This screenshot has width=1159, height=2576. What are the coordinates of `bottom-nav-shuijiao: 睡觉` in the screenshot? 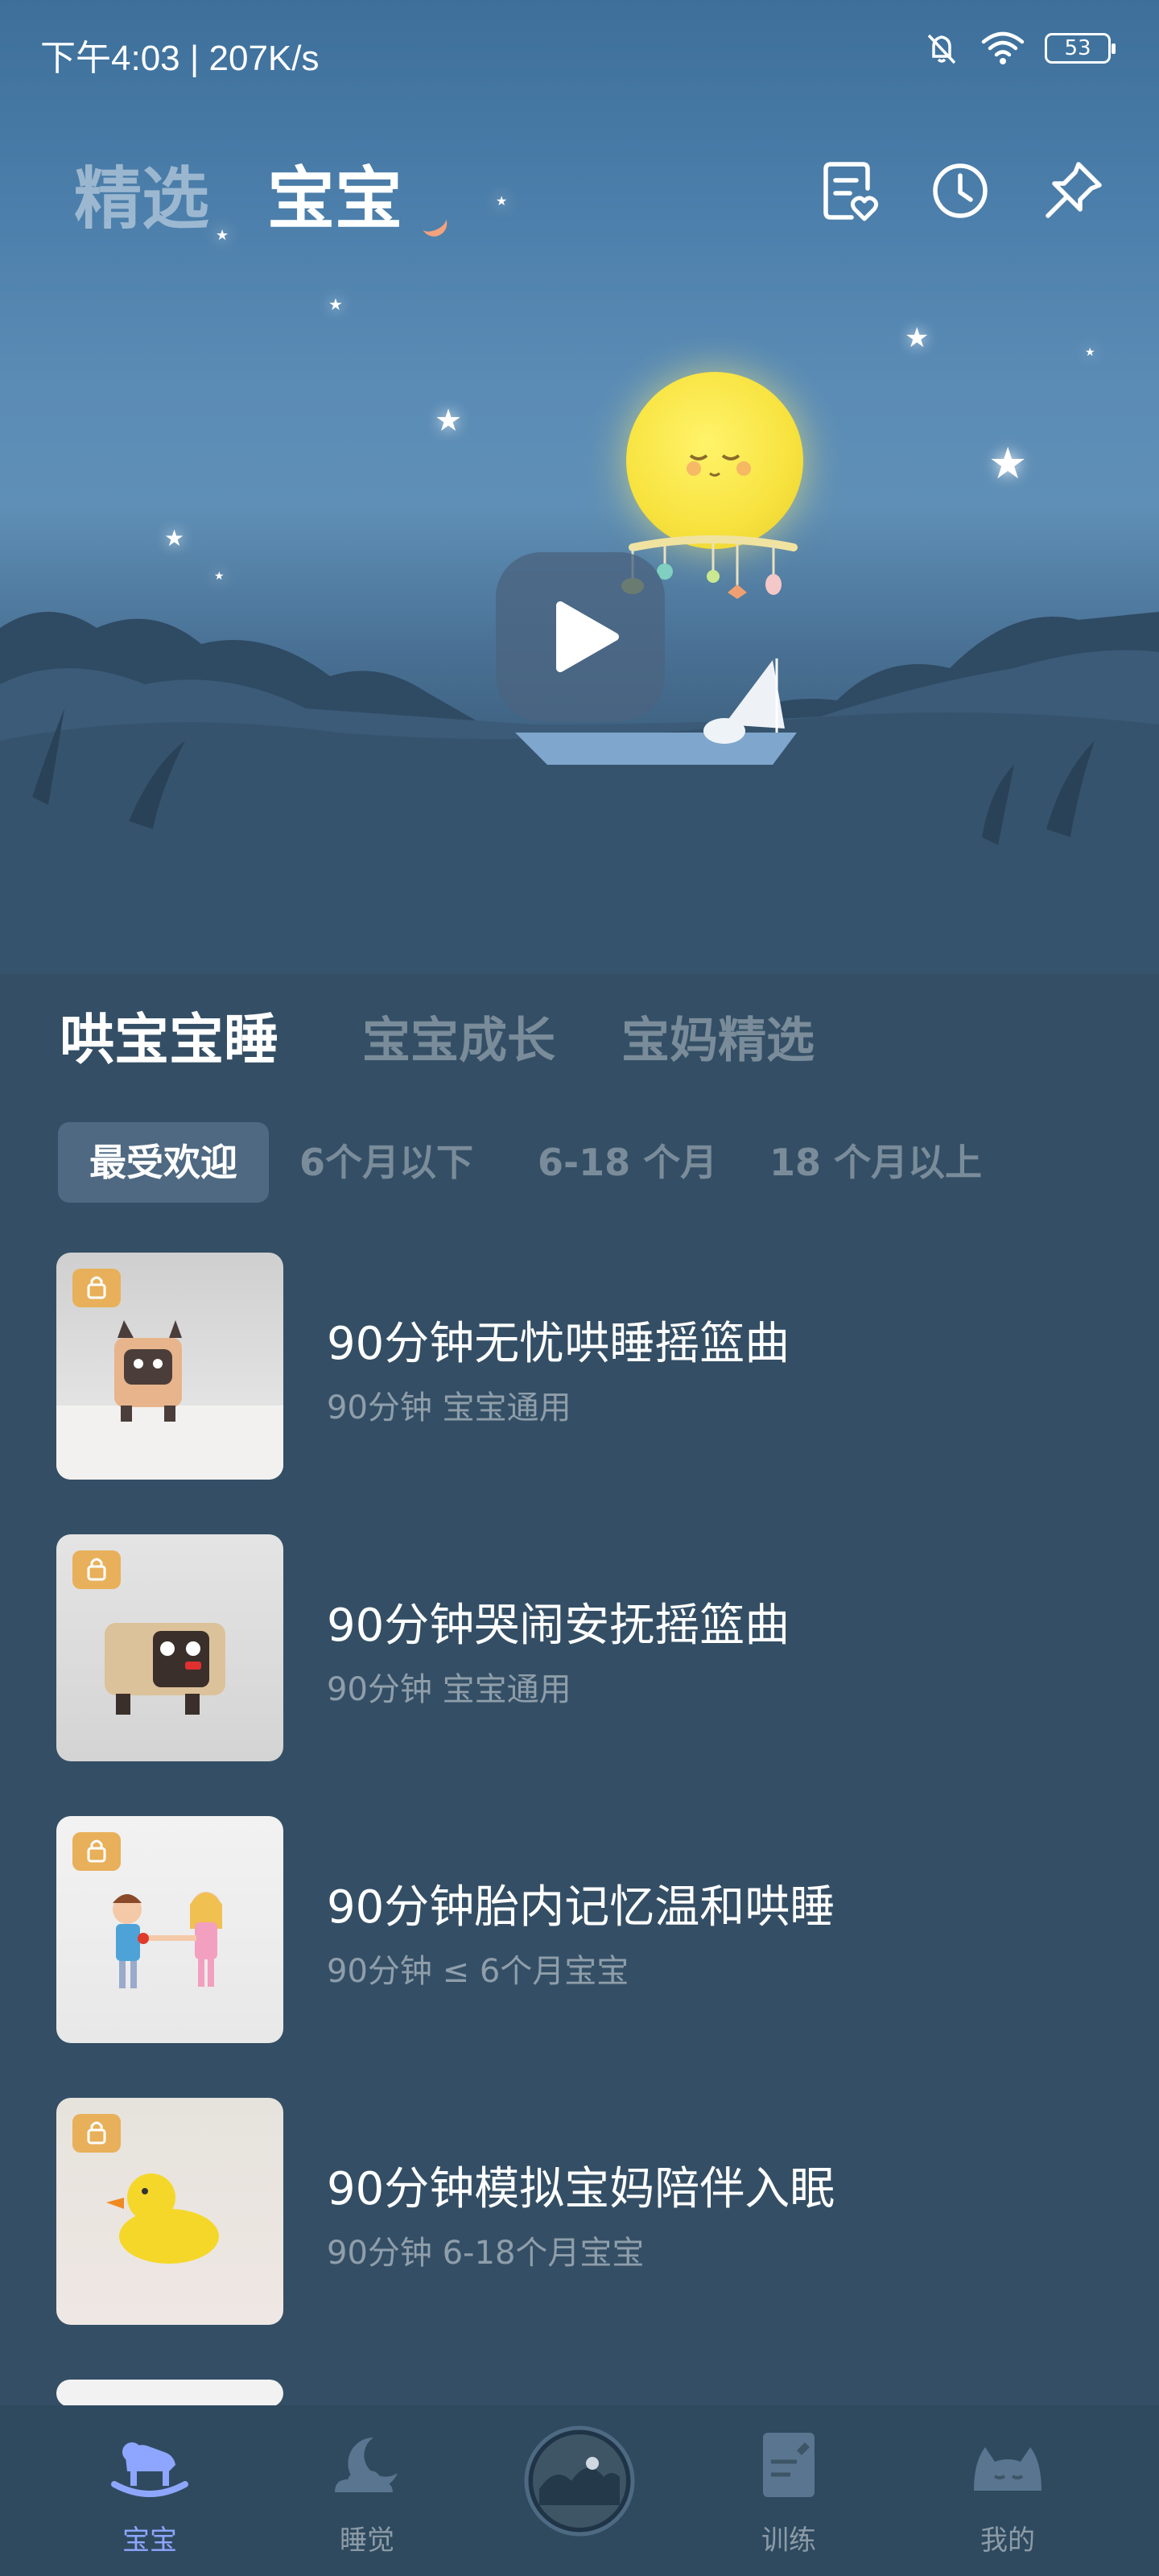 It's located at (367, 2490).